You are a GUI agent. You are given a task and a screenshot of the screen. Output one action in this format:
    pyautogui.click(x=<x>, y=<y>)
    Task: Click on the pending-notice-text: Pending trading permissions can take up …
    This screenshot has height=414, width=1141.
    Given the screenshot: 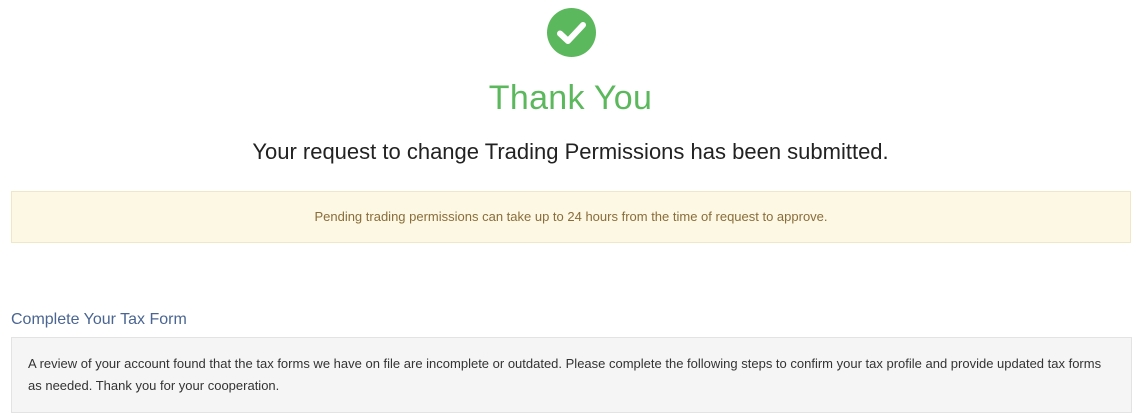 What is the action you would take?
    pyautogui.click(x=571, y=216)
    